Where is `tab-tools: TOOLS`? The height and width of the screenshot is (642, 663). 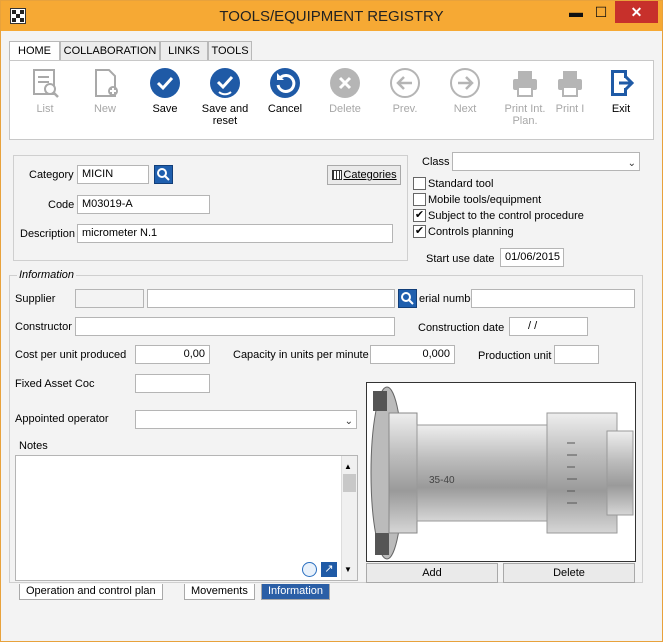 tab-tools: TOOLS is located at coordinates (230, 51).